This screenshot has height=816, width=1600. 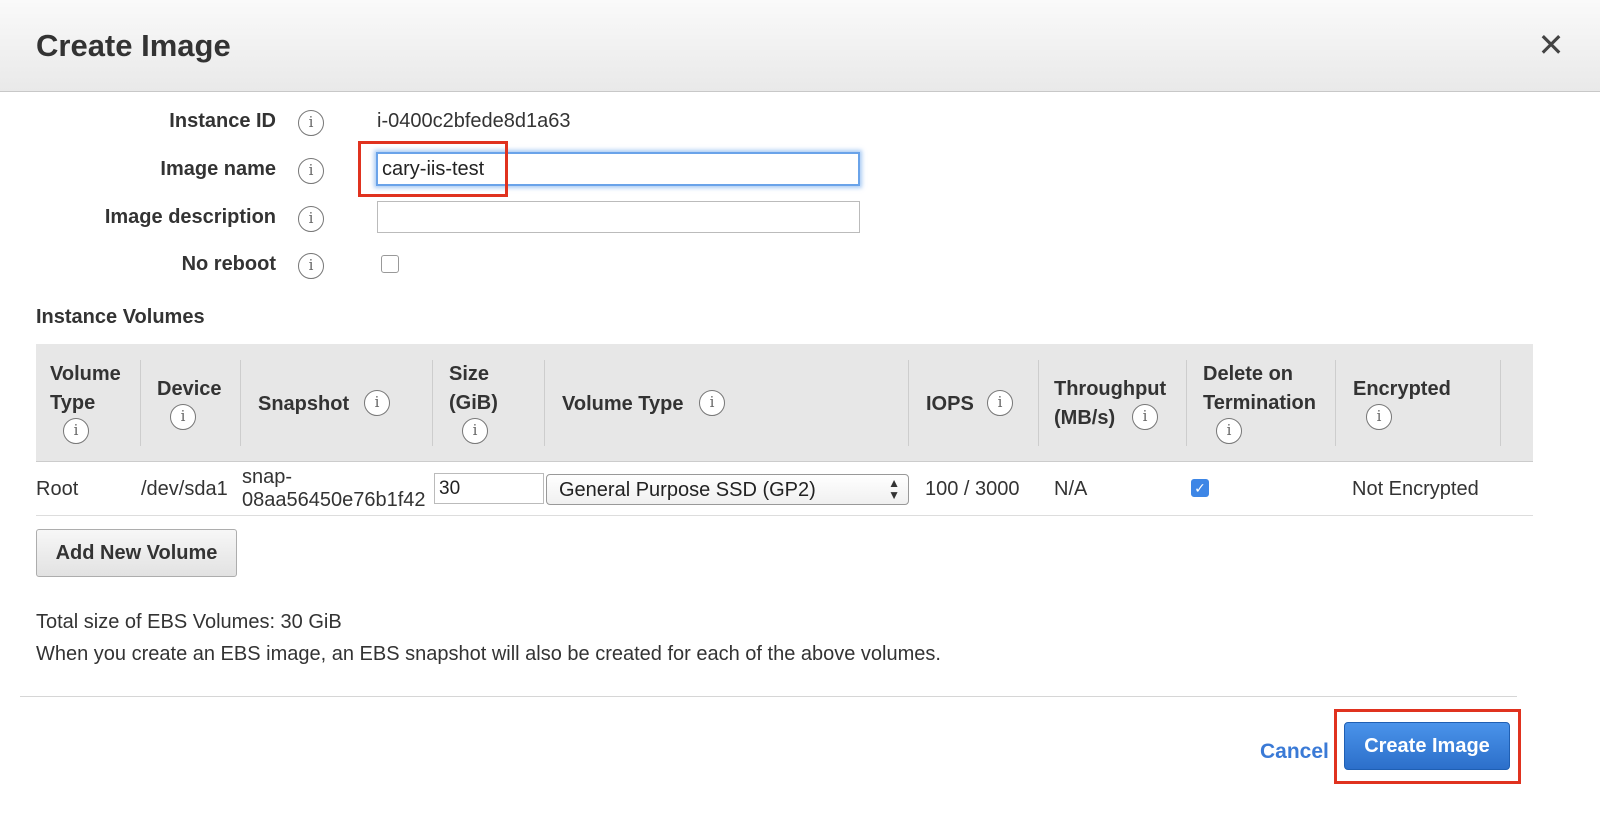 I want to click on no-reboot-label: No reboot, so click(x=228, y=264).